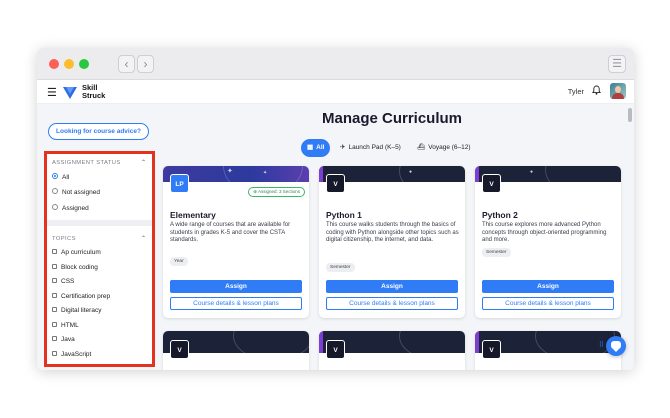  I want to click on card-title: Elementary, so click(193, 215).